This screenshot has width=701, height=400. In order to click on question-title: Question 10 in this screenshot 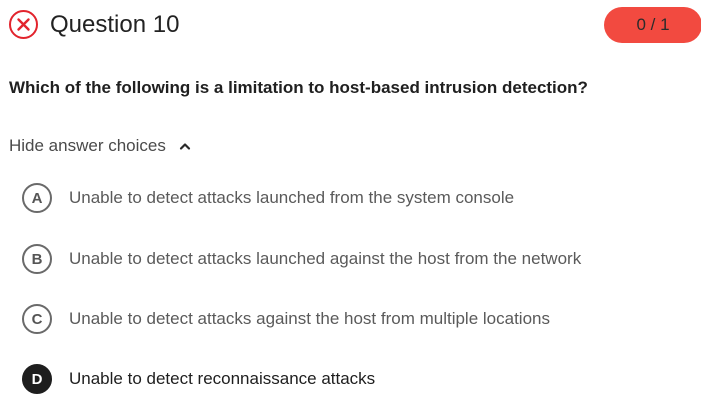, I will do `click(115, 24)`.